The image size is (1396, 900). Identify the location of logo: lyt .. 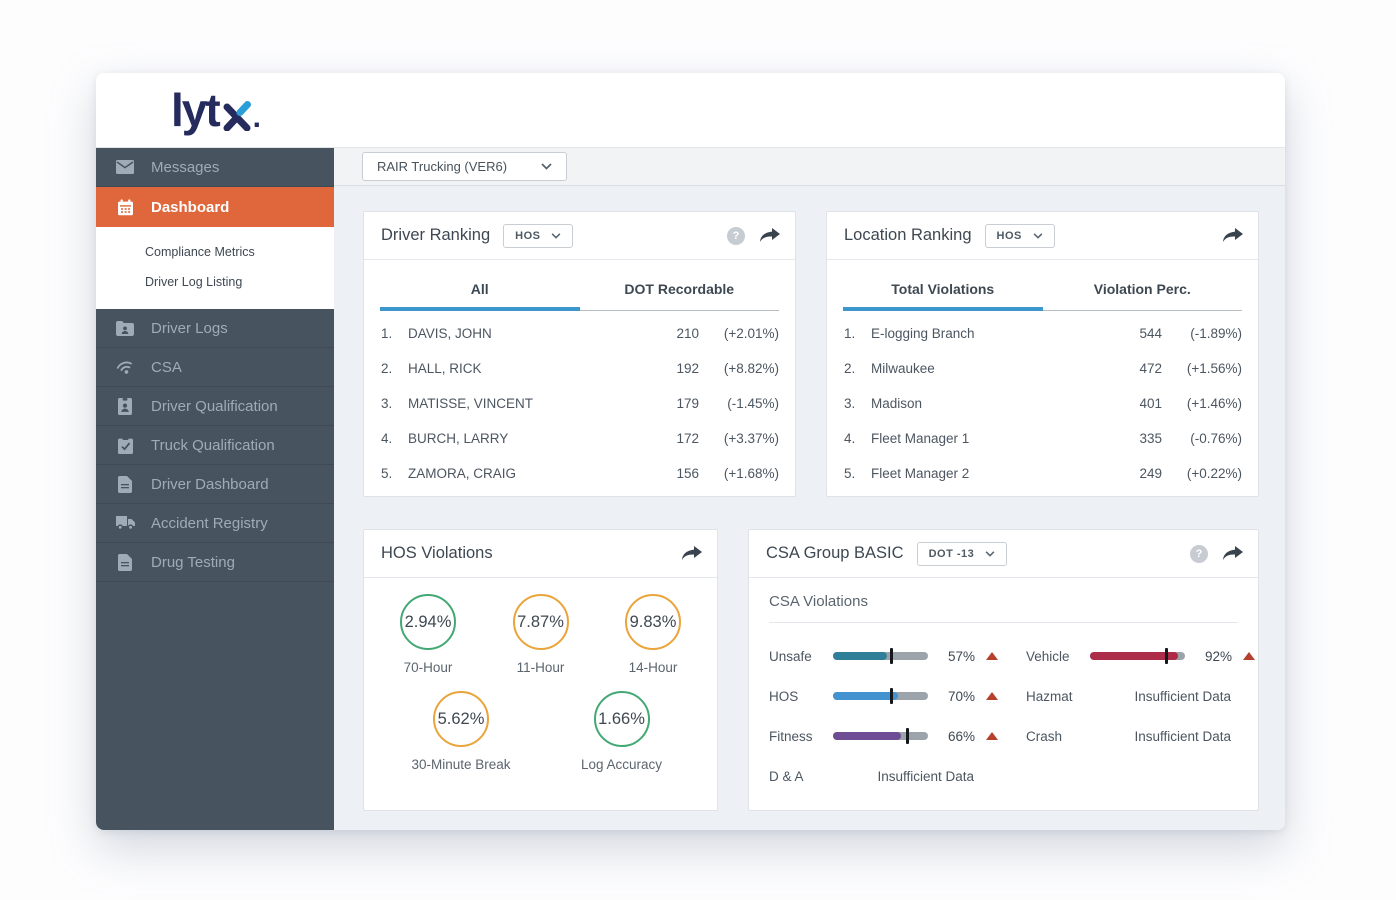
(215, 110).